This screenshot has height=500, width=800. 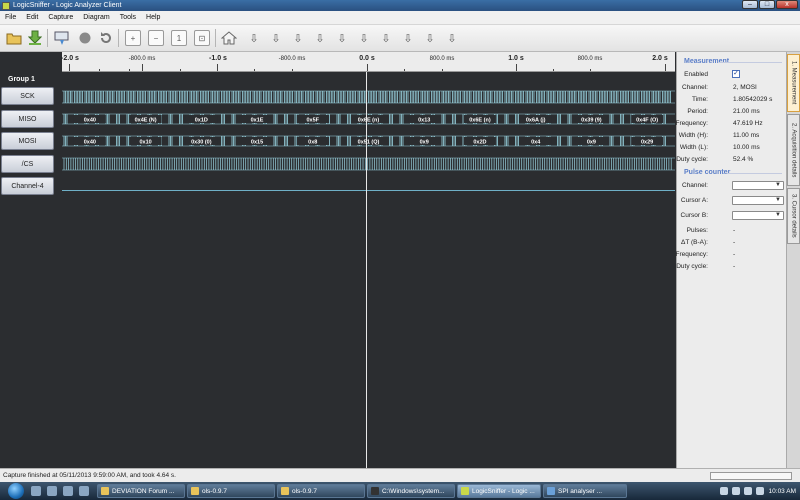 I want to click on stop-icon, so click(x=85, y=38).